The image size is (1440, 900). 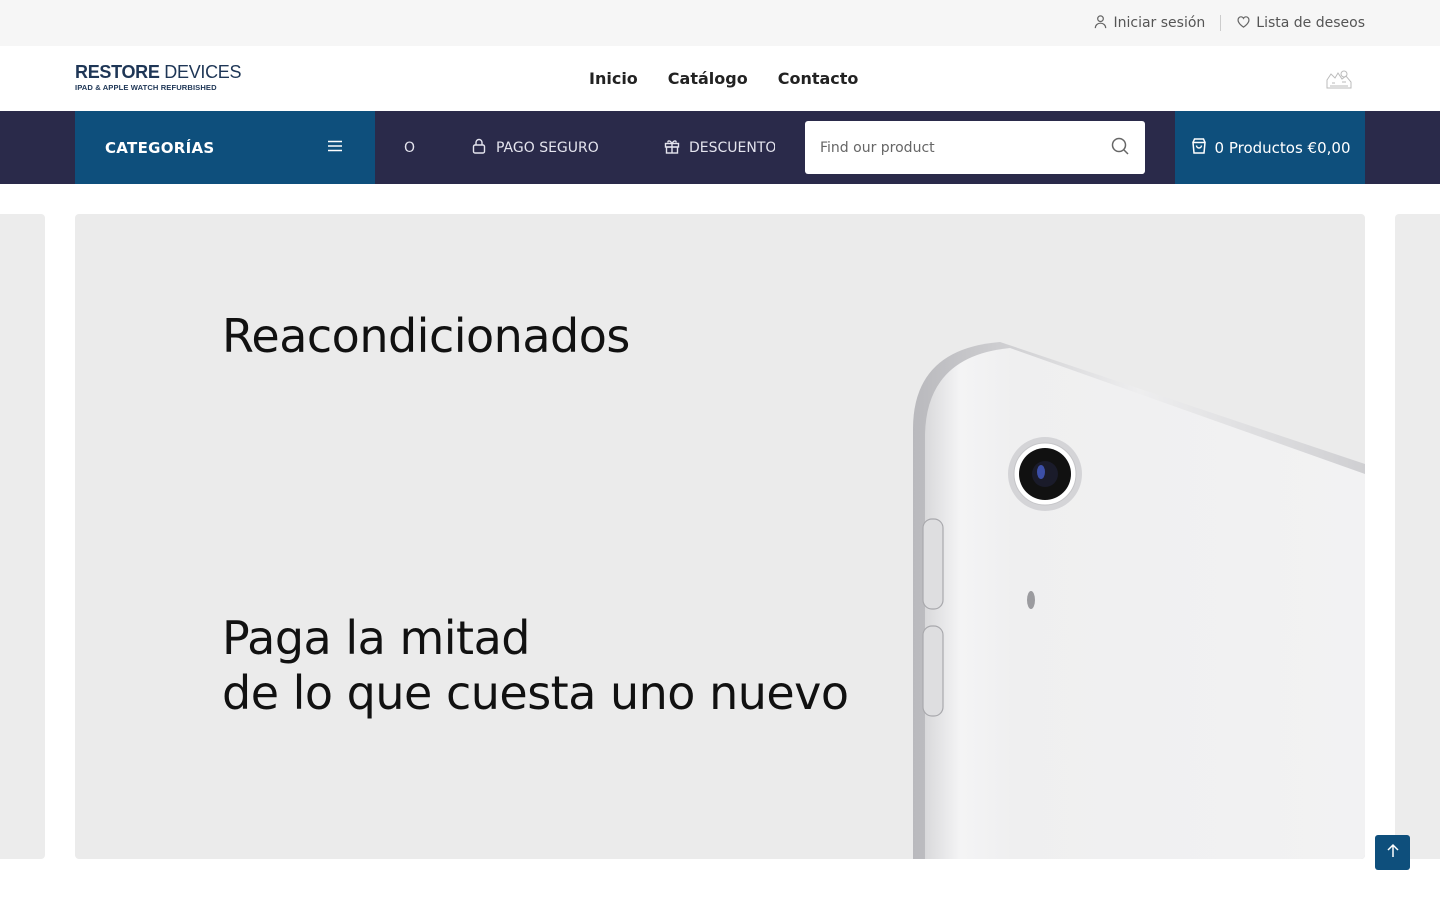 I want to click on search-icon, so click(x=1120, y=148).